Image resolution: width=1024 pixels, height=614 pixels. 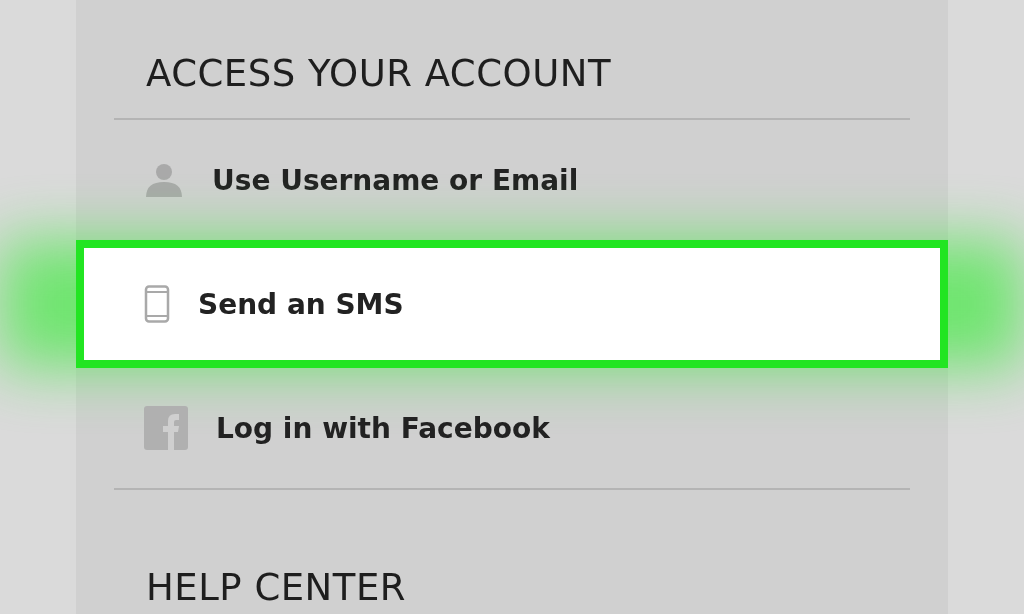 I want to click on facebook-icon, so click(x=166, y=428).